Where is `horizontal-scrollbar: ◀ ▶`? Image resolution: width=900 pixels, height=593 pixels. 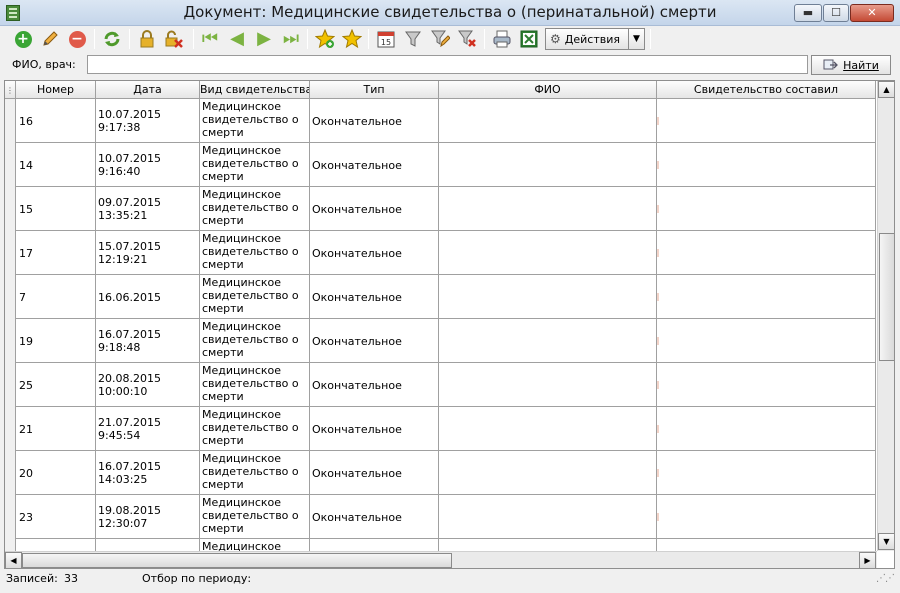
horizontal-scrollbar: ◀ ▶ is located at coordinates (441, 559).